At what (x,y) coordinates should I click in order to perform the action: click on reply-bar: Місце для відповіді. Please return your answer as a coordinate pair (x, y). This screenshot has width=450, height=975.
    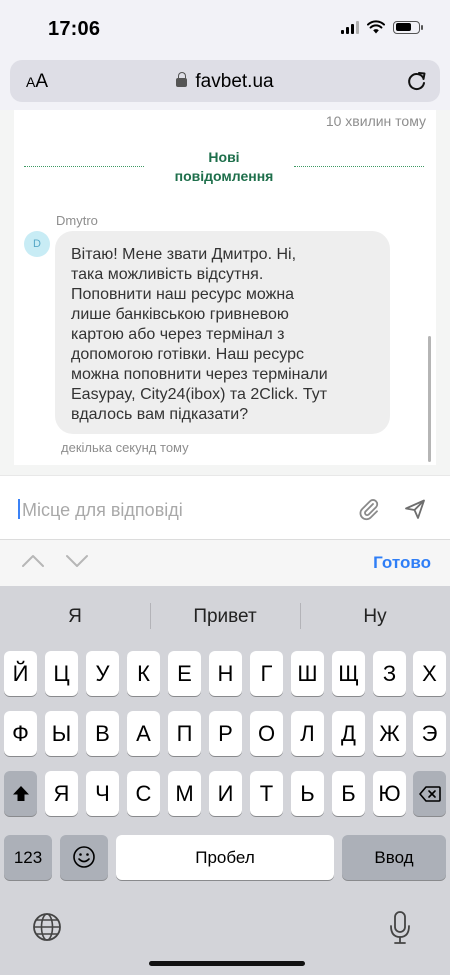
    Looking at the image, I should click on (225, 507).